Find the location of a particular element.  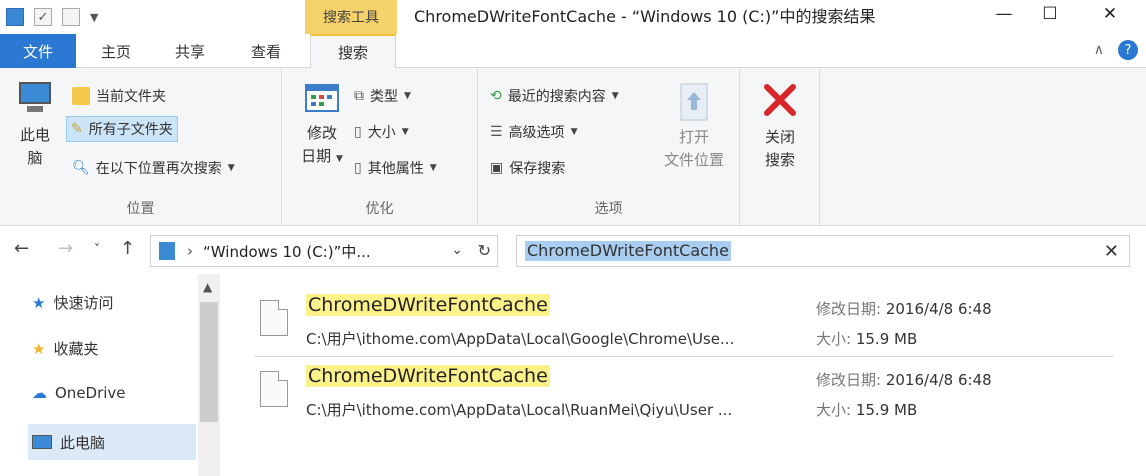

close-red-x-icon is located at coordinates (780, 100).